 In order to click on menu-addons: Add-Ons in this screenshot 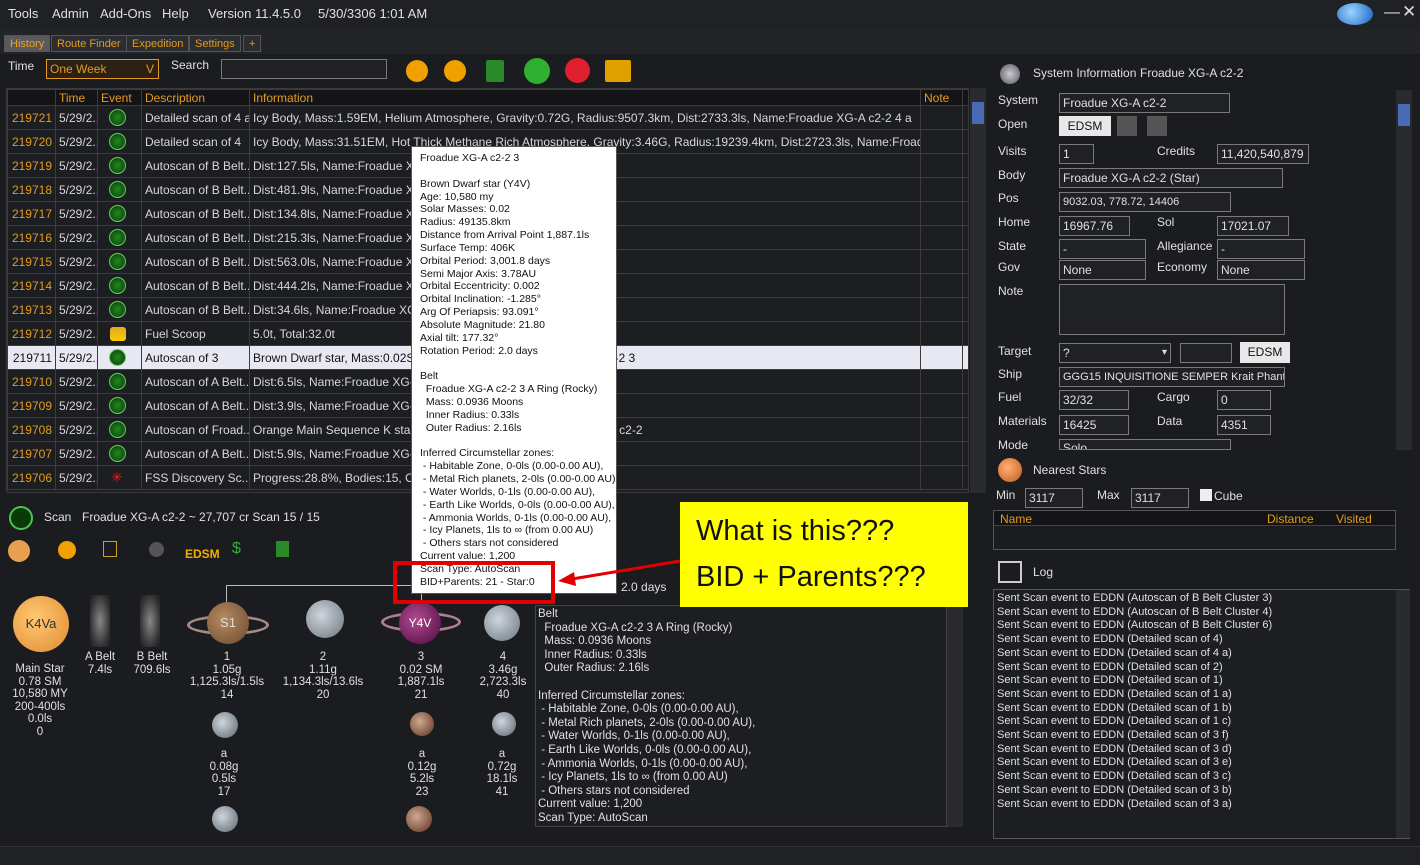, I will do `click(125, 13)`.